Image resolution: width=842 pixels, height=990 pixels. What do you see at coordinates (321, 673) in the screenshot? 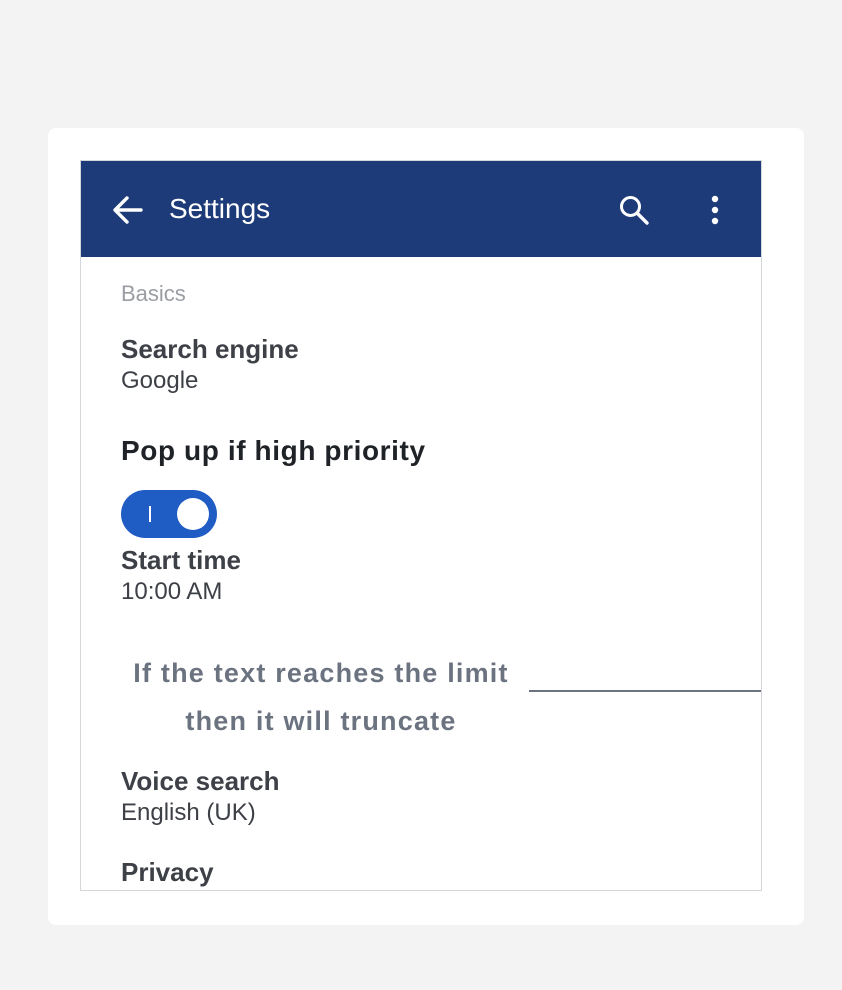
I see `truncate-line-1: If the text reaches the limit` at bounding box center [321, 673].